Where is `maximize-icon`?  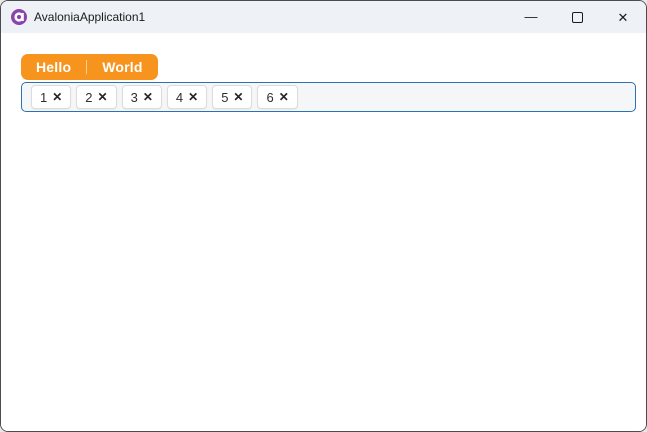 maximize-icon is located at coordinates (577, 17).